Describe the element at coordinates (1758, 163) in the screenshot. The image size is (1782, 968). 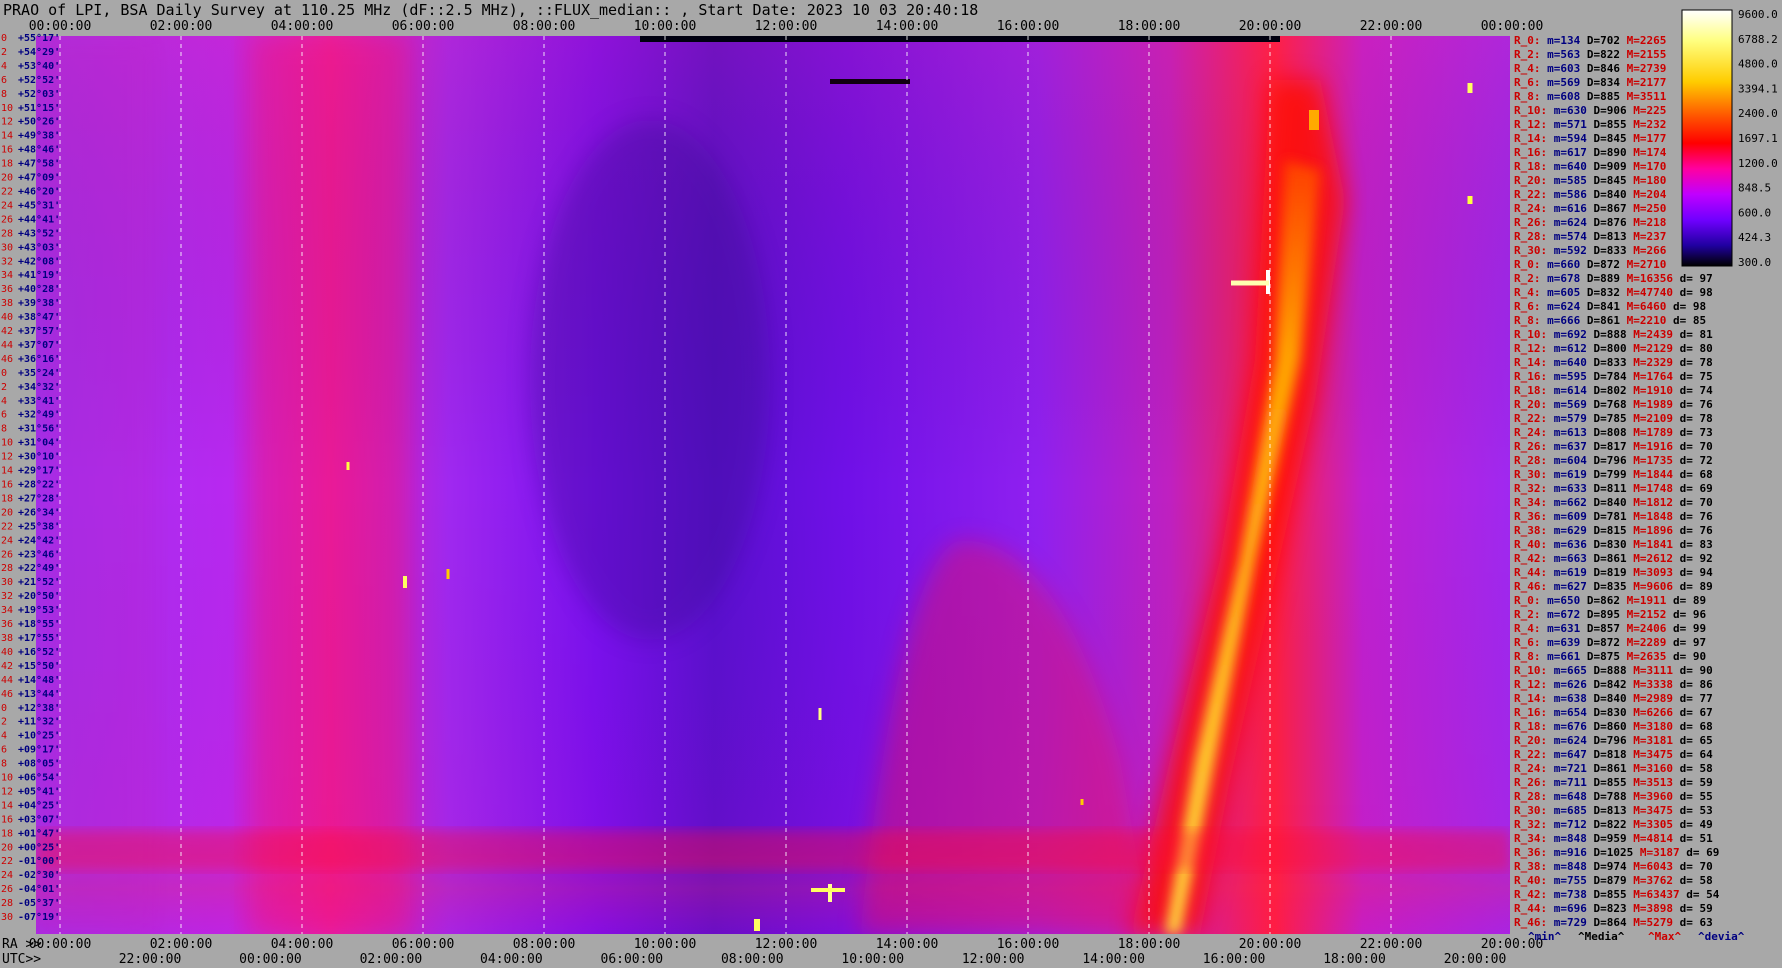
I see `colorbar-tick-label: 1200.0` at that location.